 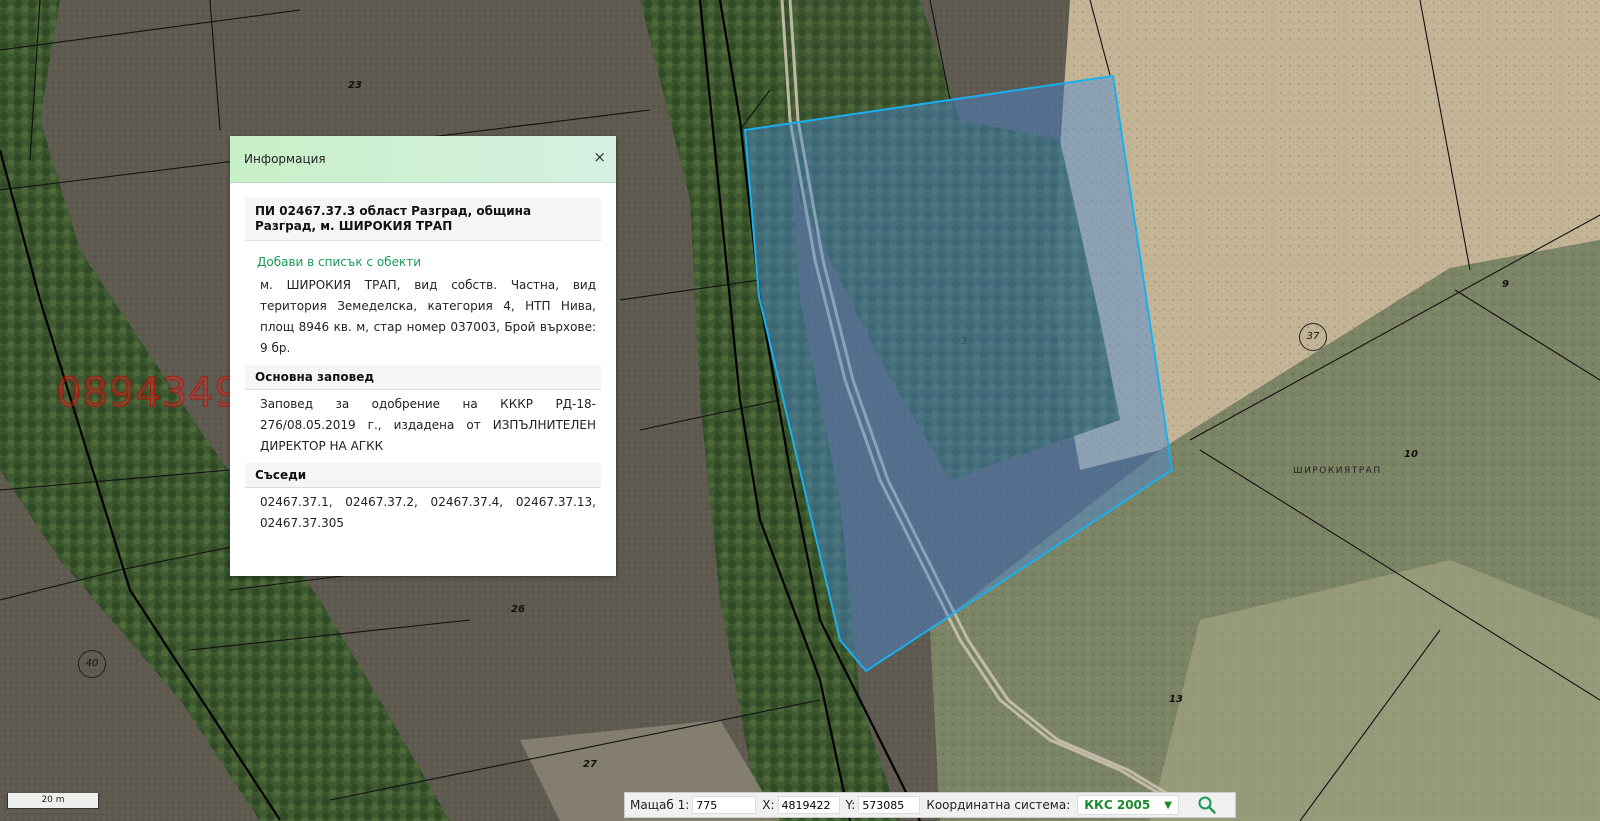 What do you see at coordinates (1117, 805) in the screenshot?
I see `crs-value: ККС 2005` at bounding box center [1117, 805].